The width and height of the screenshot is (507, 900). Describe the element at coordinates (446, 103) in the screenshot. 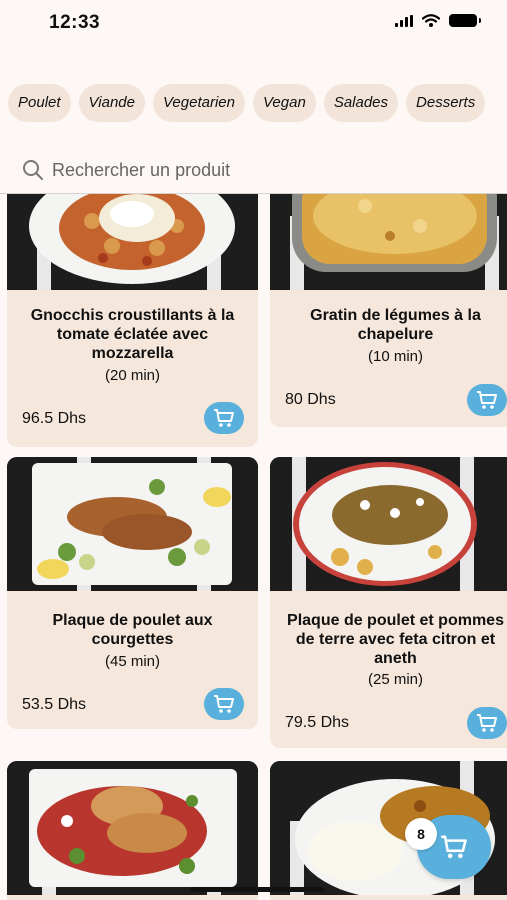

I see `category-chip-desserts: Desserts` at that location.